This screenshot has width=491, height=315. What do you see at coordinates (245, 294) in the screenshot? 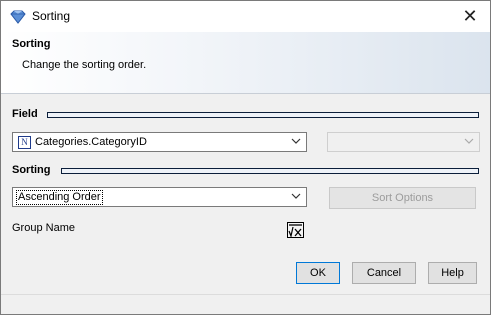
I see `footer-separator` at bounding box center [245, 294].